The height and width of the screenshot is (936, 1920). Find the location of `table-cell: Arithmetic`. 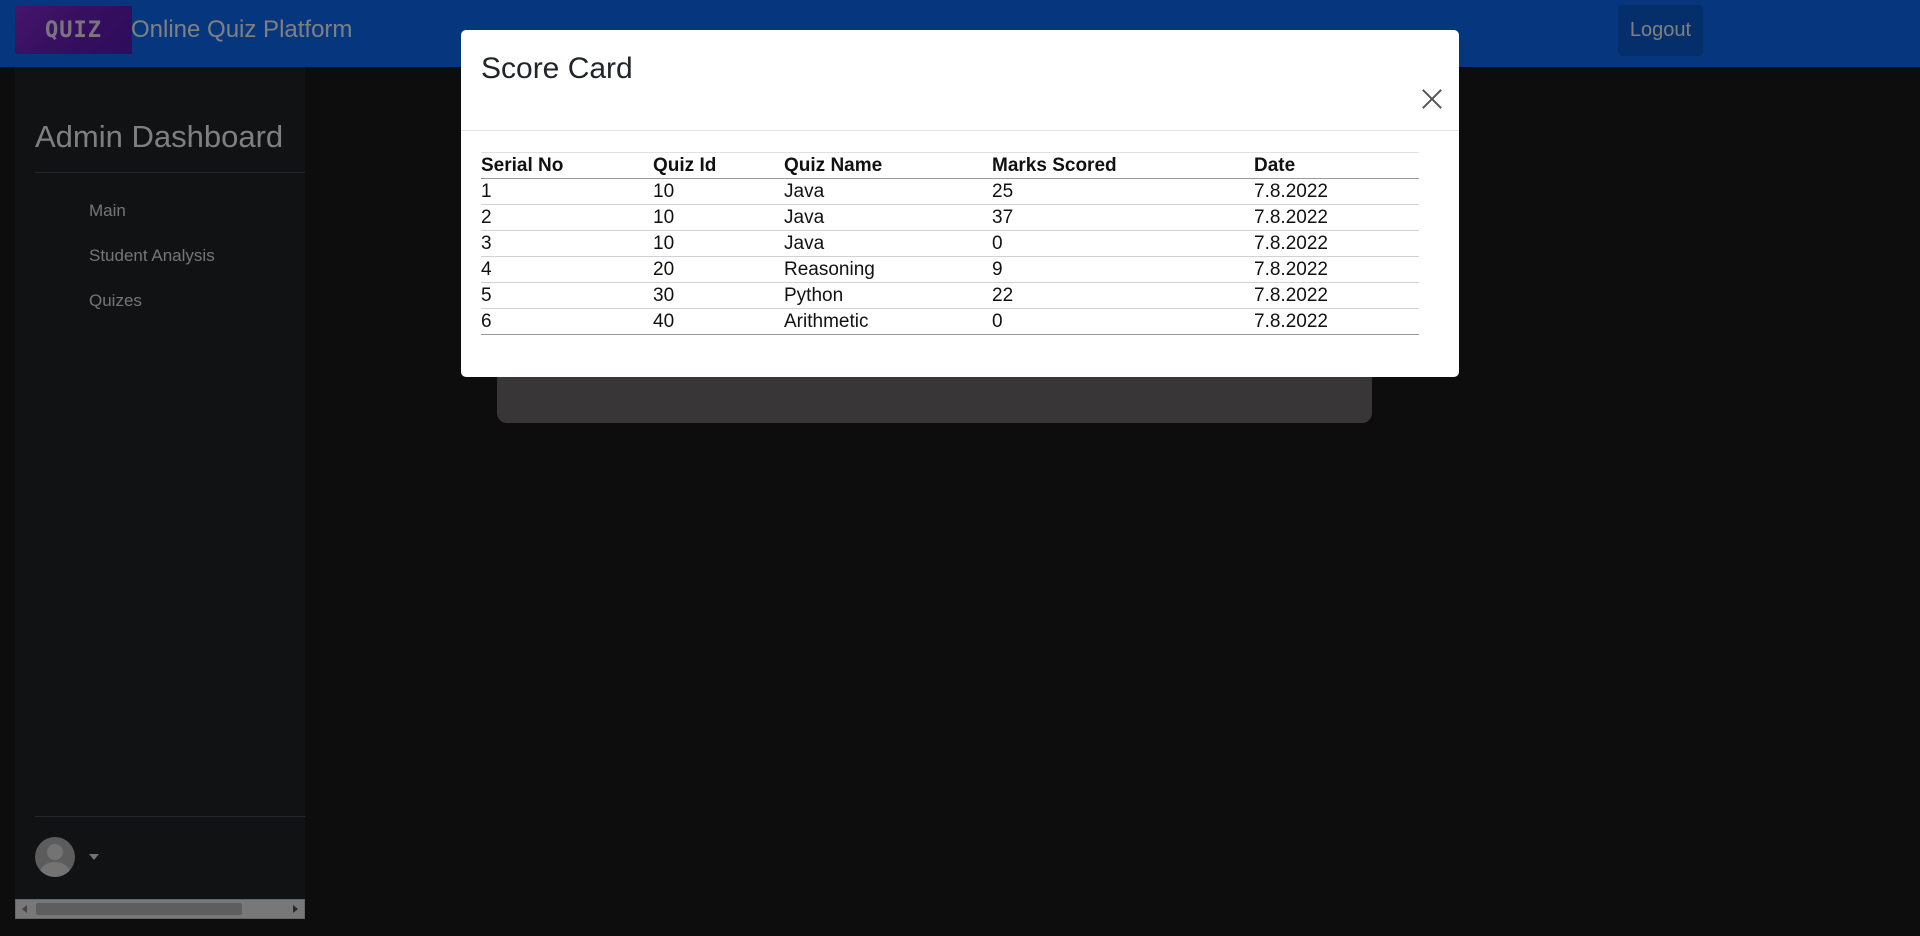

table-cell: Arithmetic is located at coordinates (888, 321).